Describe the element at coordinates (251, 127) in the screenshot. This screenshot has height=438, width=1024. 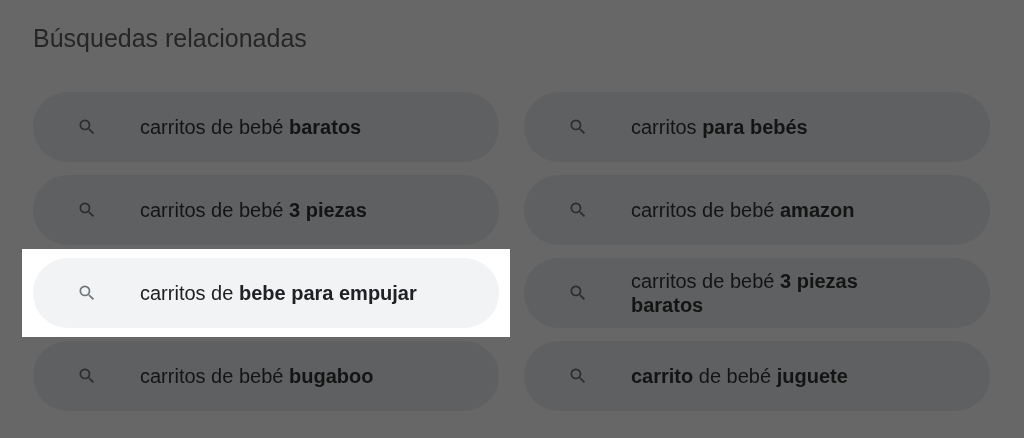
I see `search-suggestion: carritos de bebé baratos` at that location.